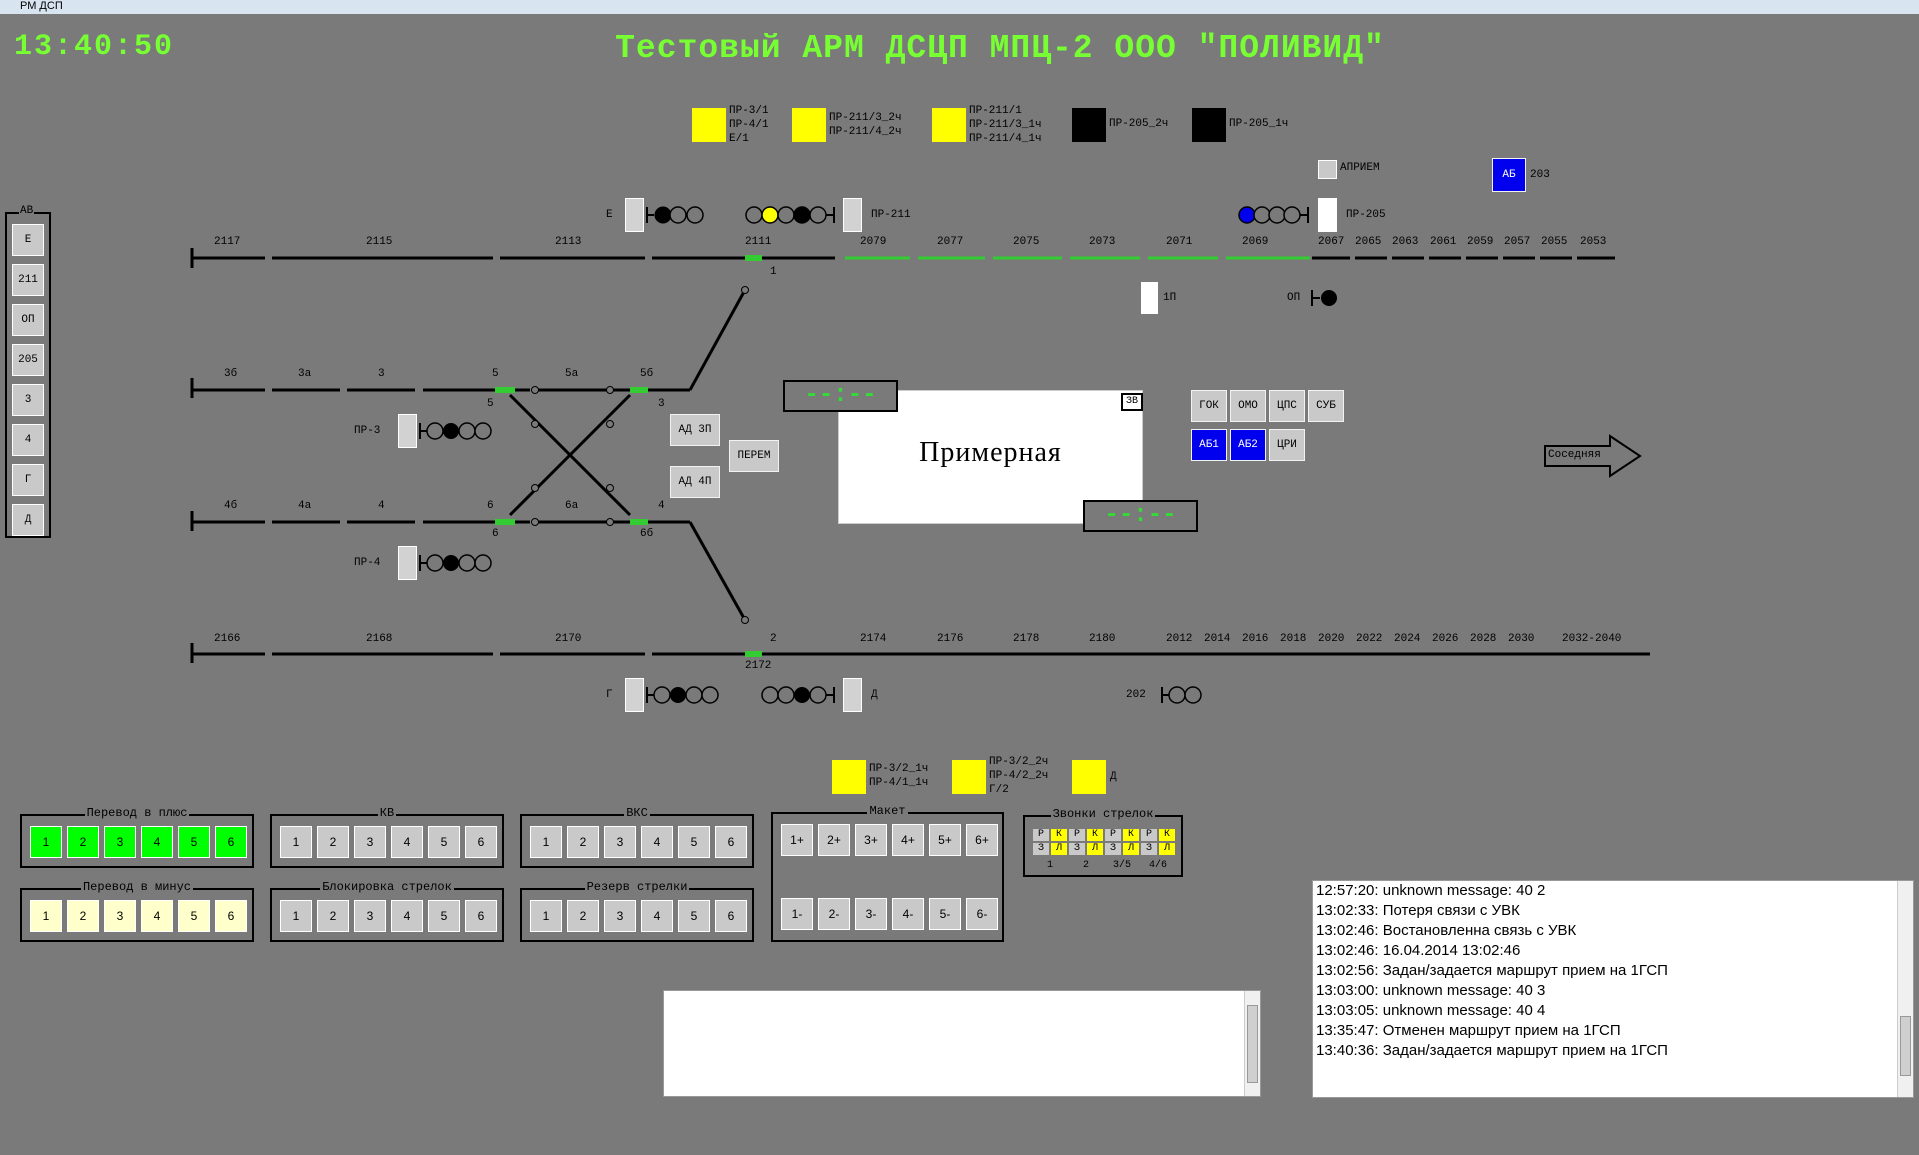  I want to click on maket-plus-4: 4+, so click(908, 840).